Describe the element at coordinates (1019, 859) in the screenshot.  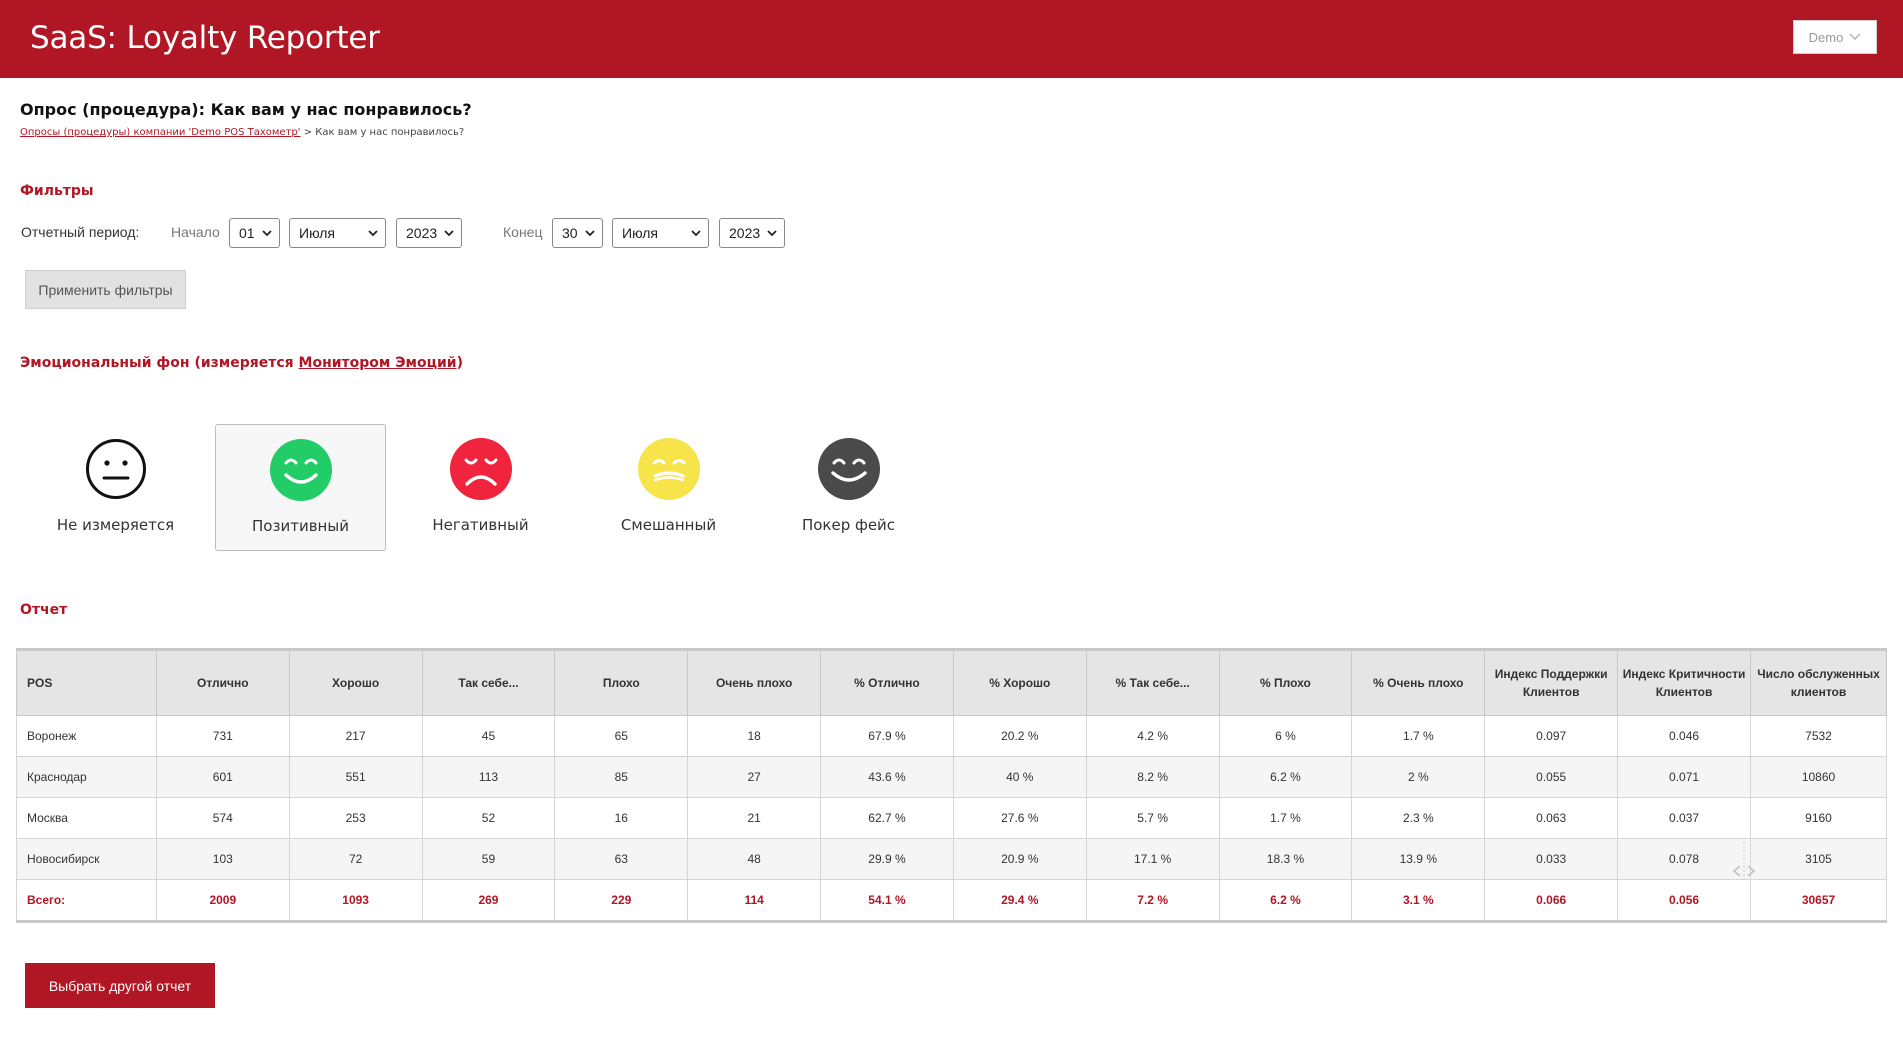
I see `table-cell: 20.9 %` at that location.